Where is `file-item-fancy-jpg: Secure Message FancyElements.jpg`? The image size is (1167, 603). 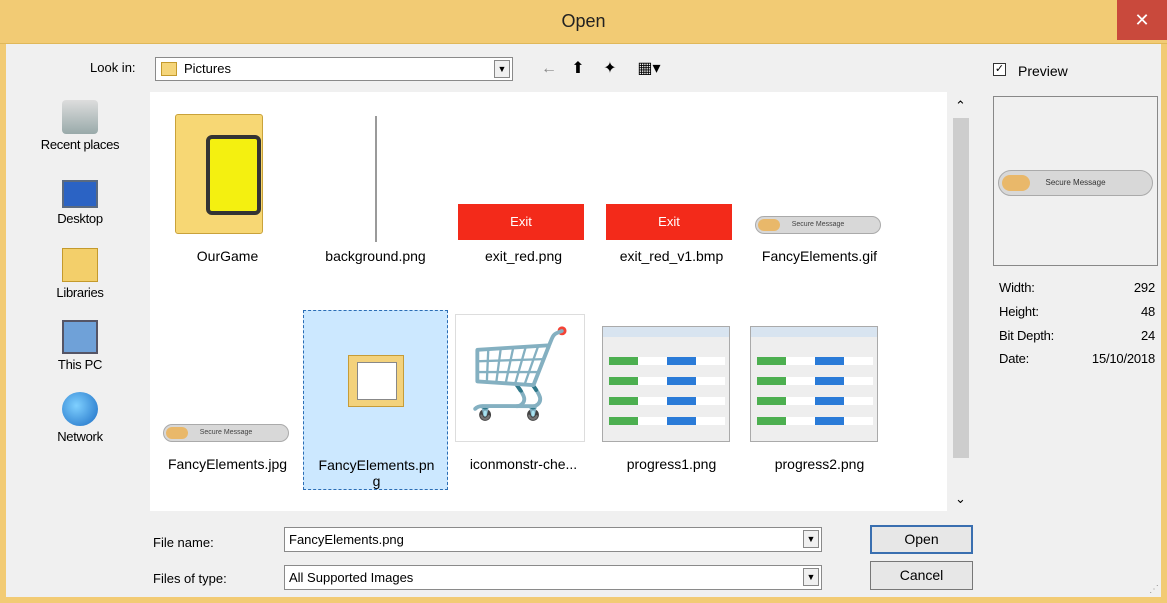 file-item-fancy-jpg: Secure Message FancyElements.jpg is located at coordinates (227, 400).